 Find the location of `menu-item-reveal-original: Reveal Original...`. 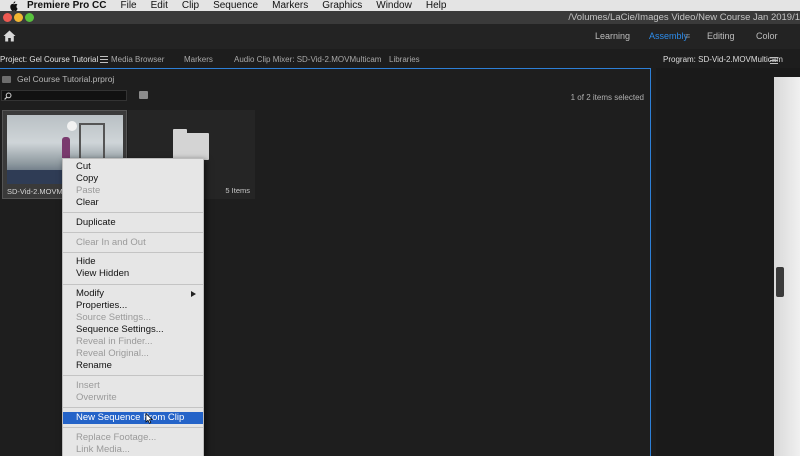

menu-item-reveal-original: Reveal Original... is located at coordinates (112, 353).